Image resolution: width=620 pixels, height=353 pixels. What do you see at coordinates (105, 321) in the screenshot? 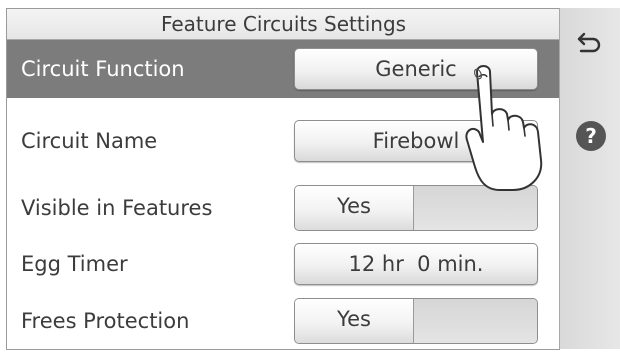
I see `frees-protection-label: Frees Protection` at bounding box center [105, 321].